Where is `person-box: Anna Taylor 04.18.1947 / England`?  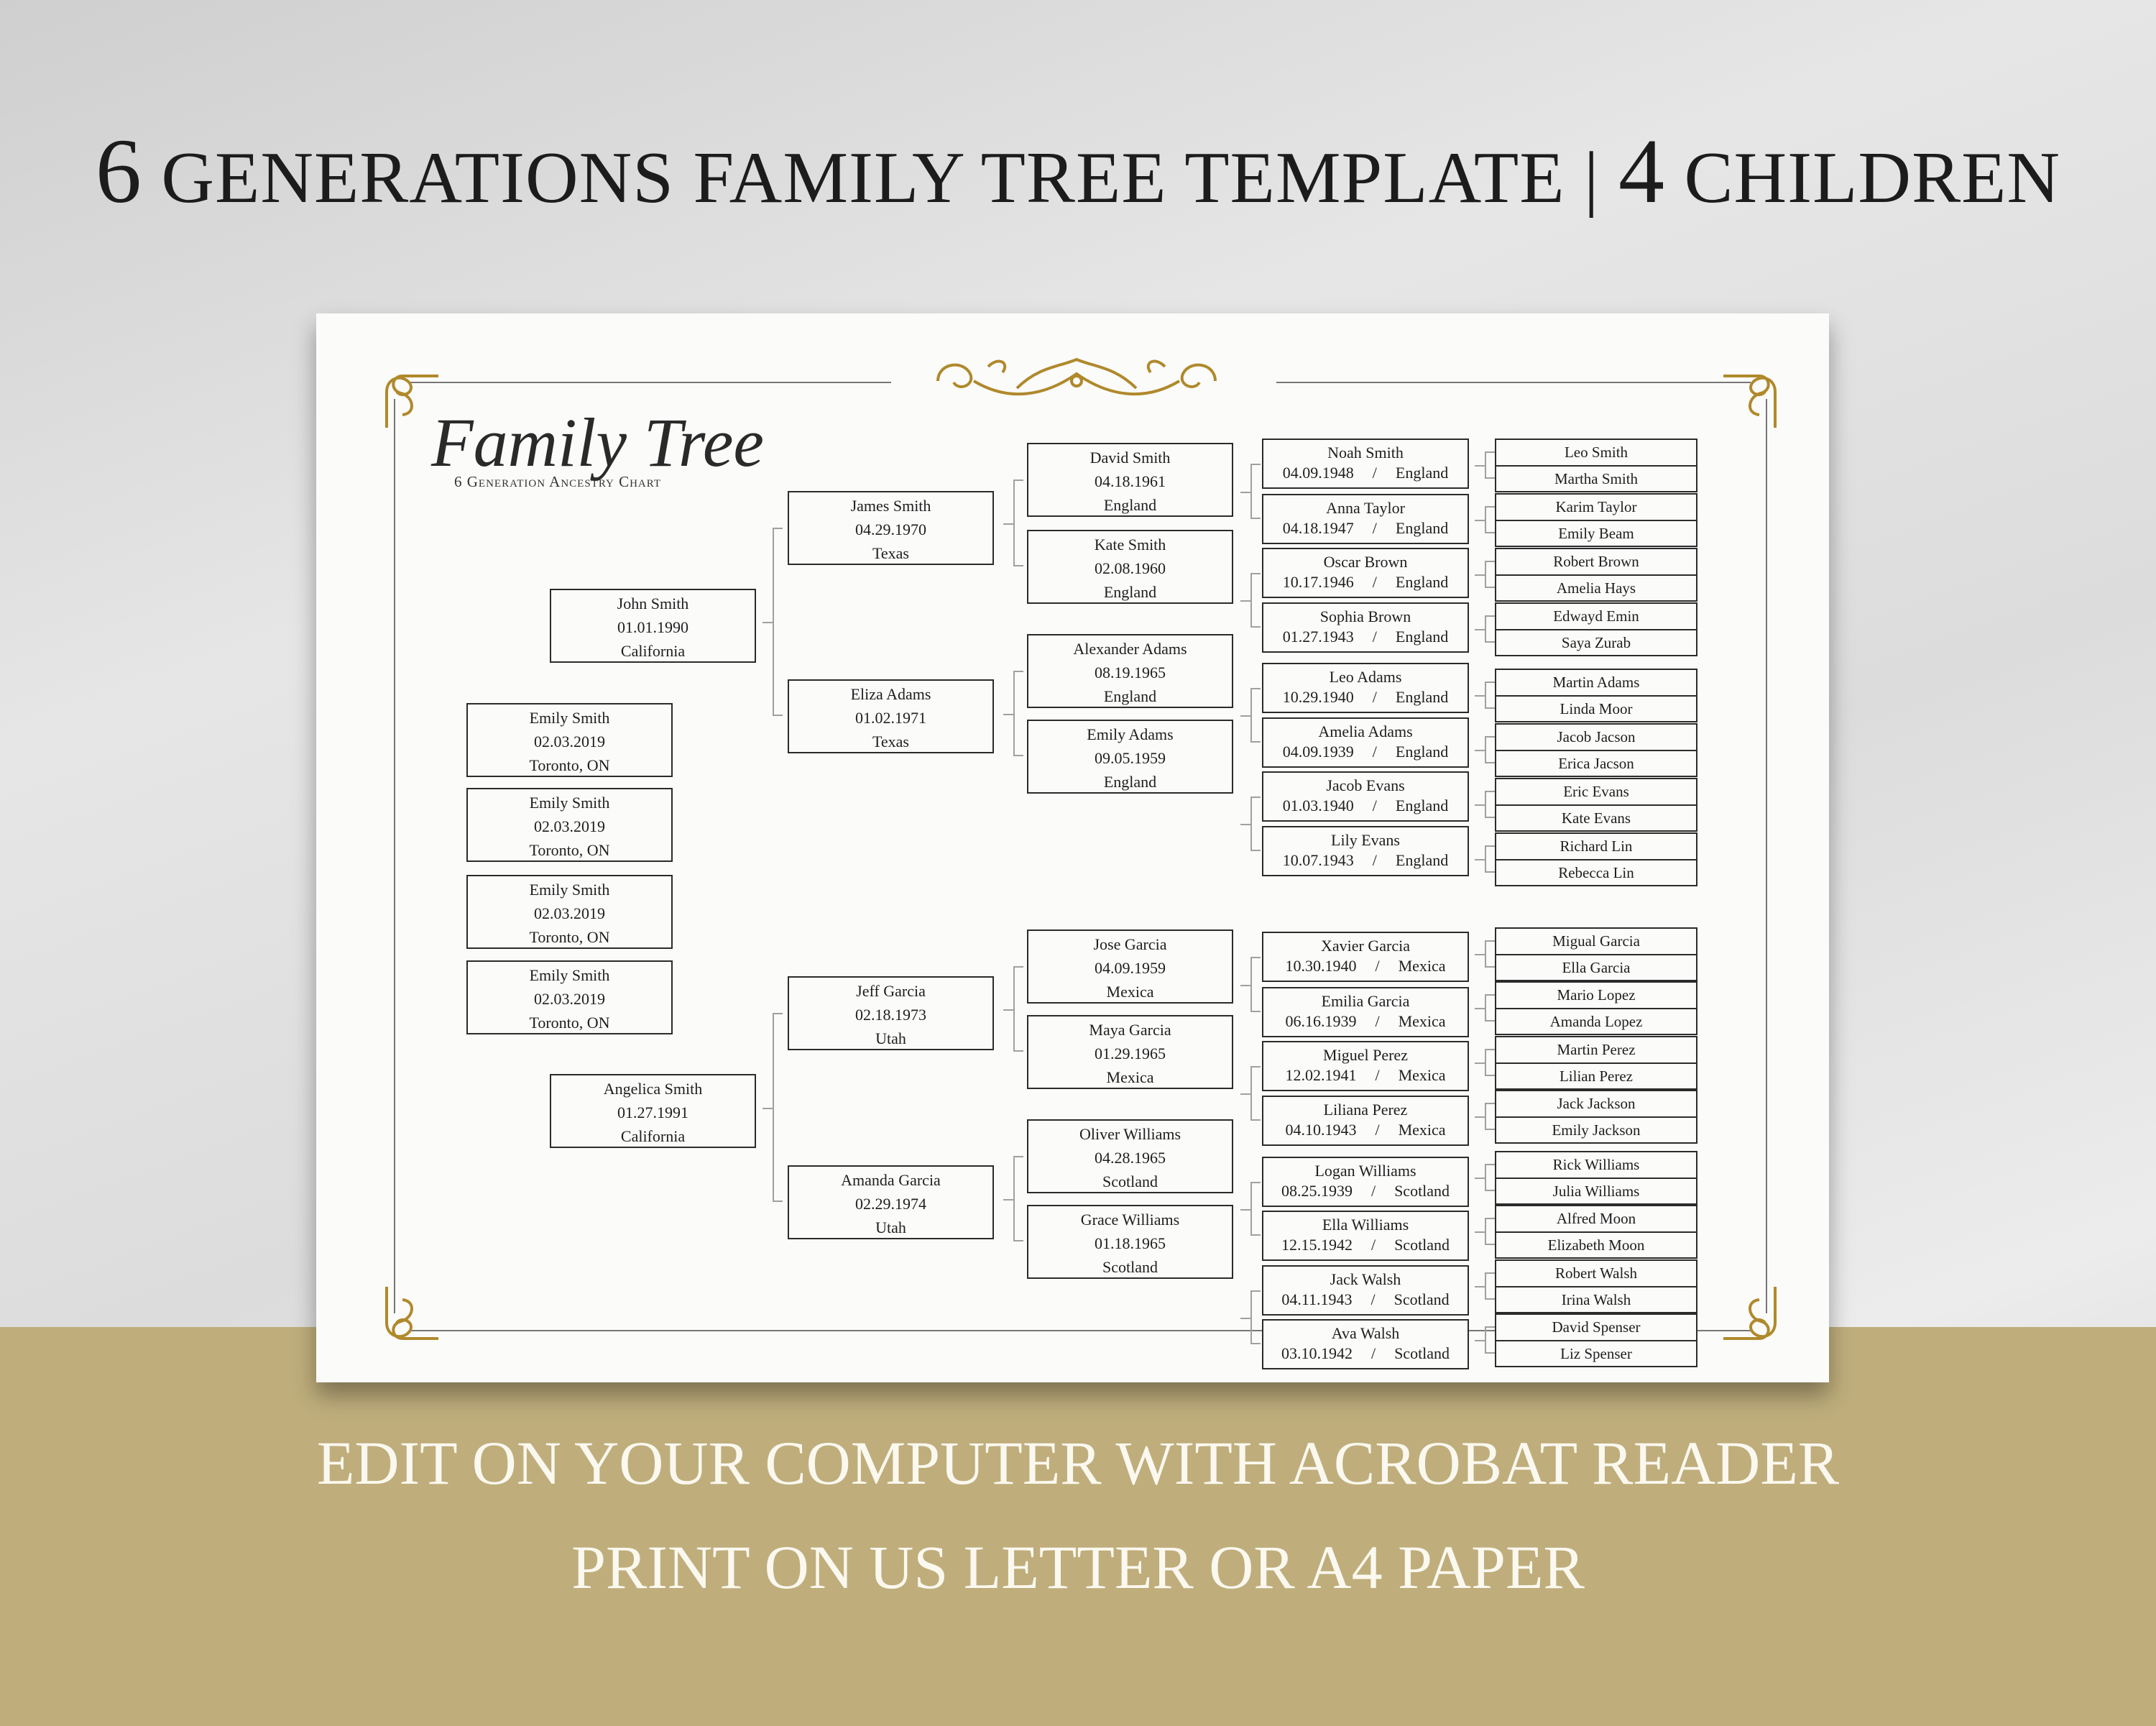
person-box: Anna Taylor 04.18.1947 / England is located at coordinates (1366, 519).